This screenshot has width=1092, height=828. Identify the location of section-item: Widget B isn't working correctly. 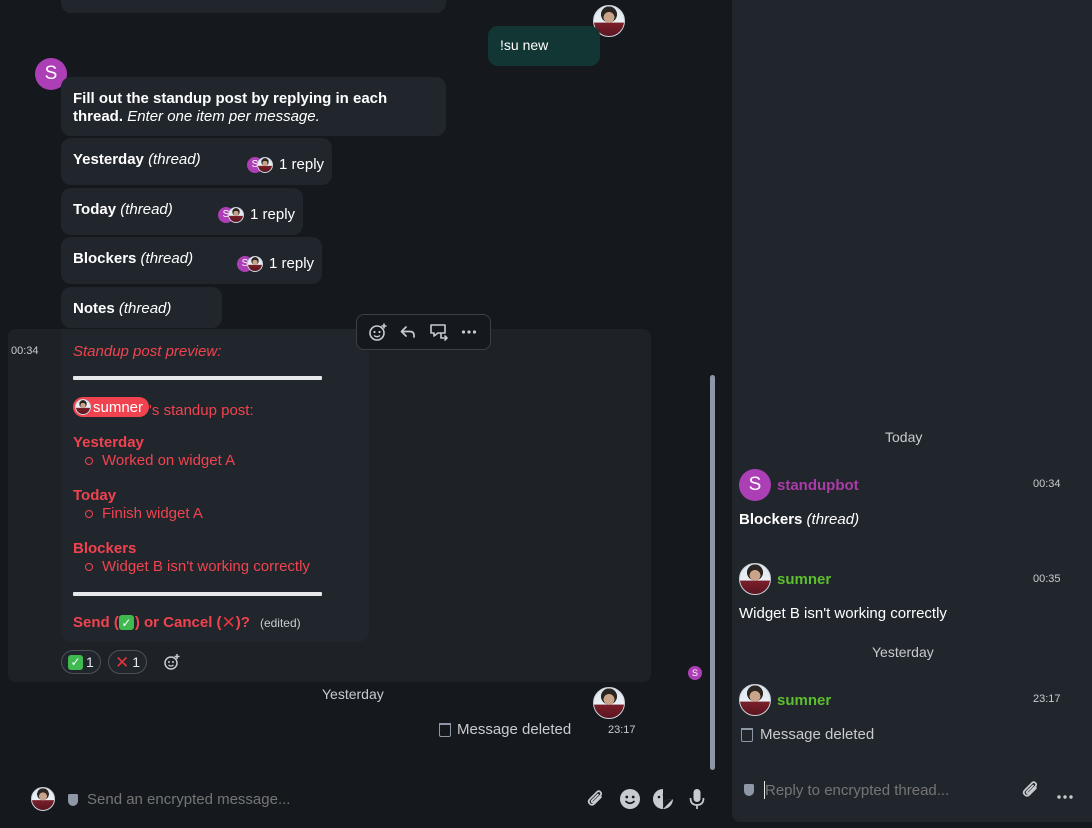
(197, 567).